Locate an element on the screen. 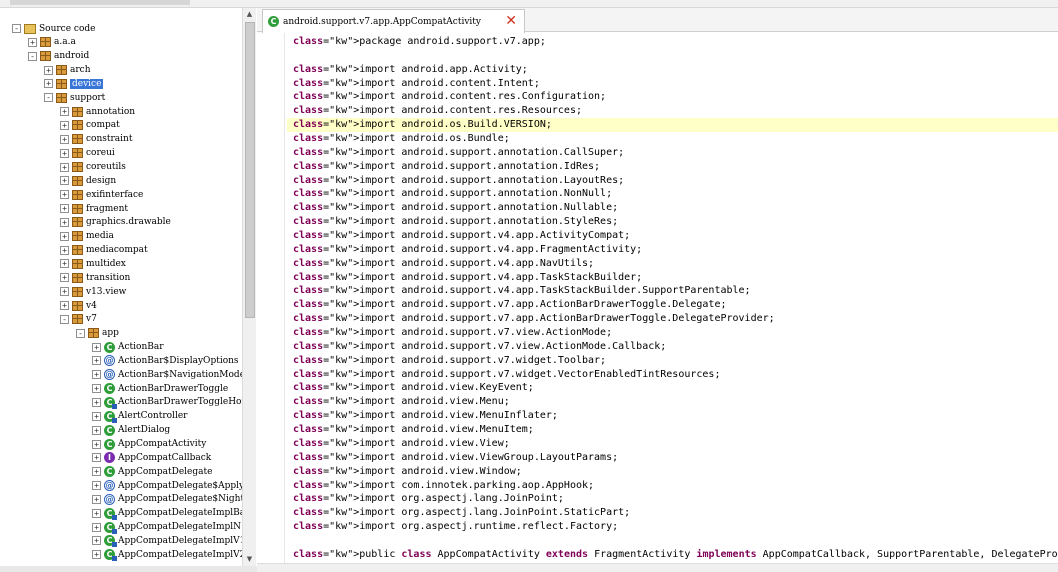 The width and height of the screenshot is (1058, 572). tree-item: - v7 is located at coordinates (78, 319).